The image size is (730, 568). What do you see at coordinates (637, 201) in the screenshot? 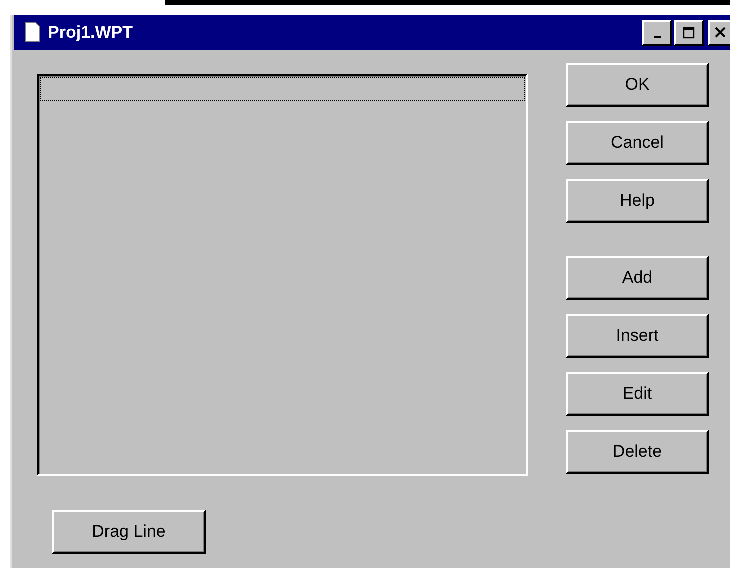
I see `dialog-button: Help` at bounding box center [637, 201].